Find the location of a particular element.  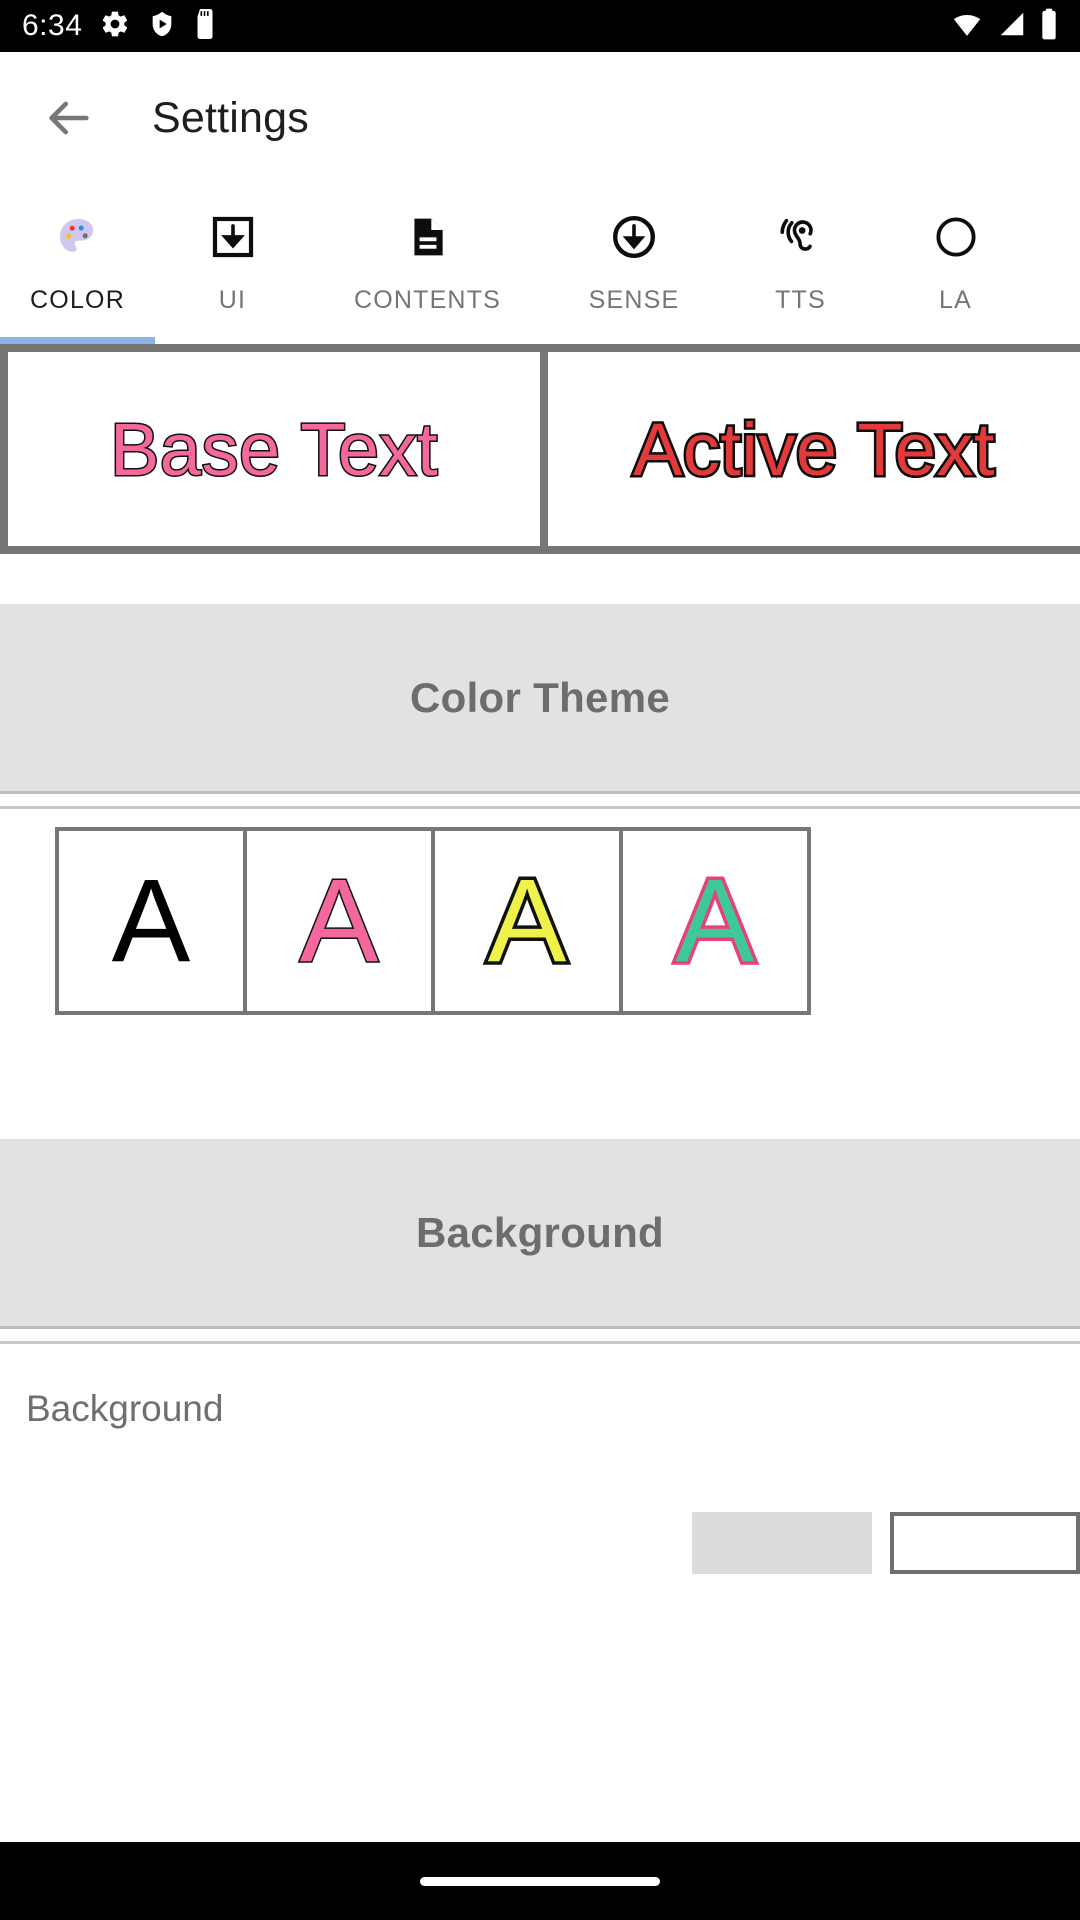

status-bar: 6:34 is located at coordinates (540, 26).